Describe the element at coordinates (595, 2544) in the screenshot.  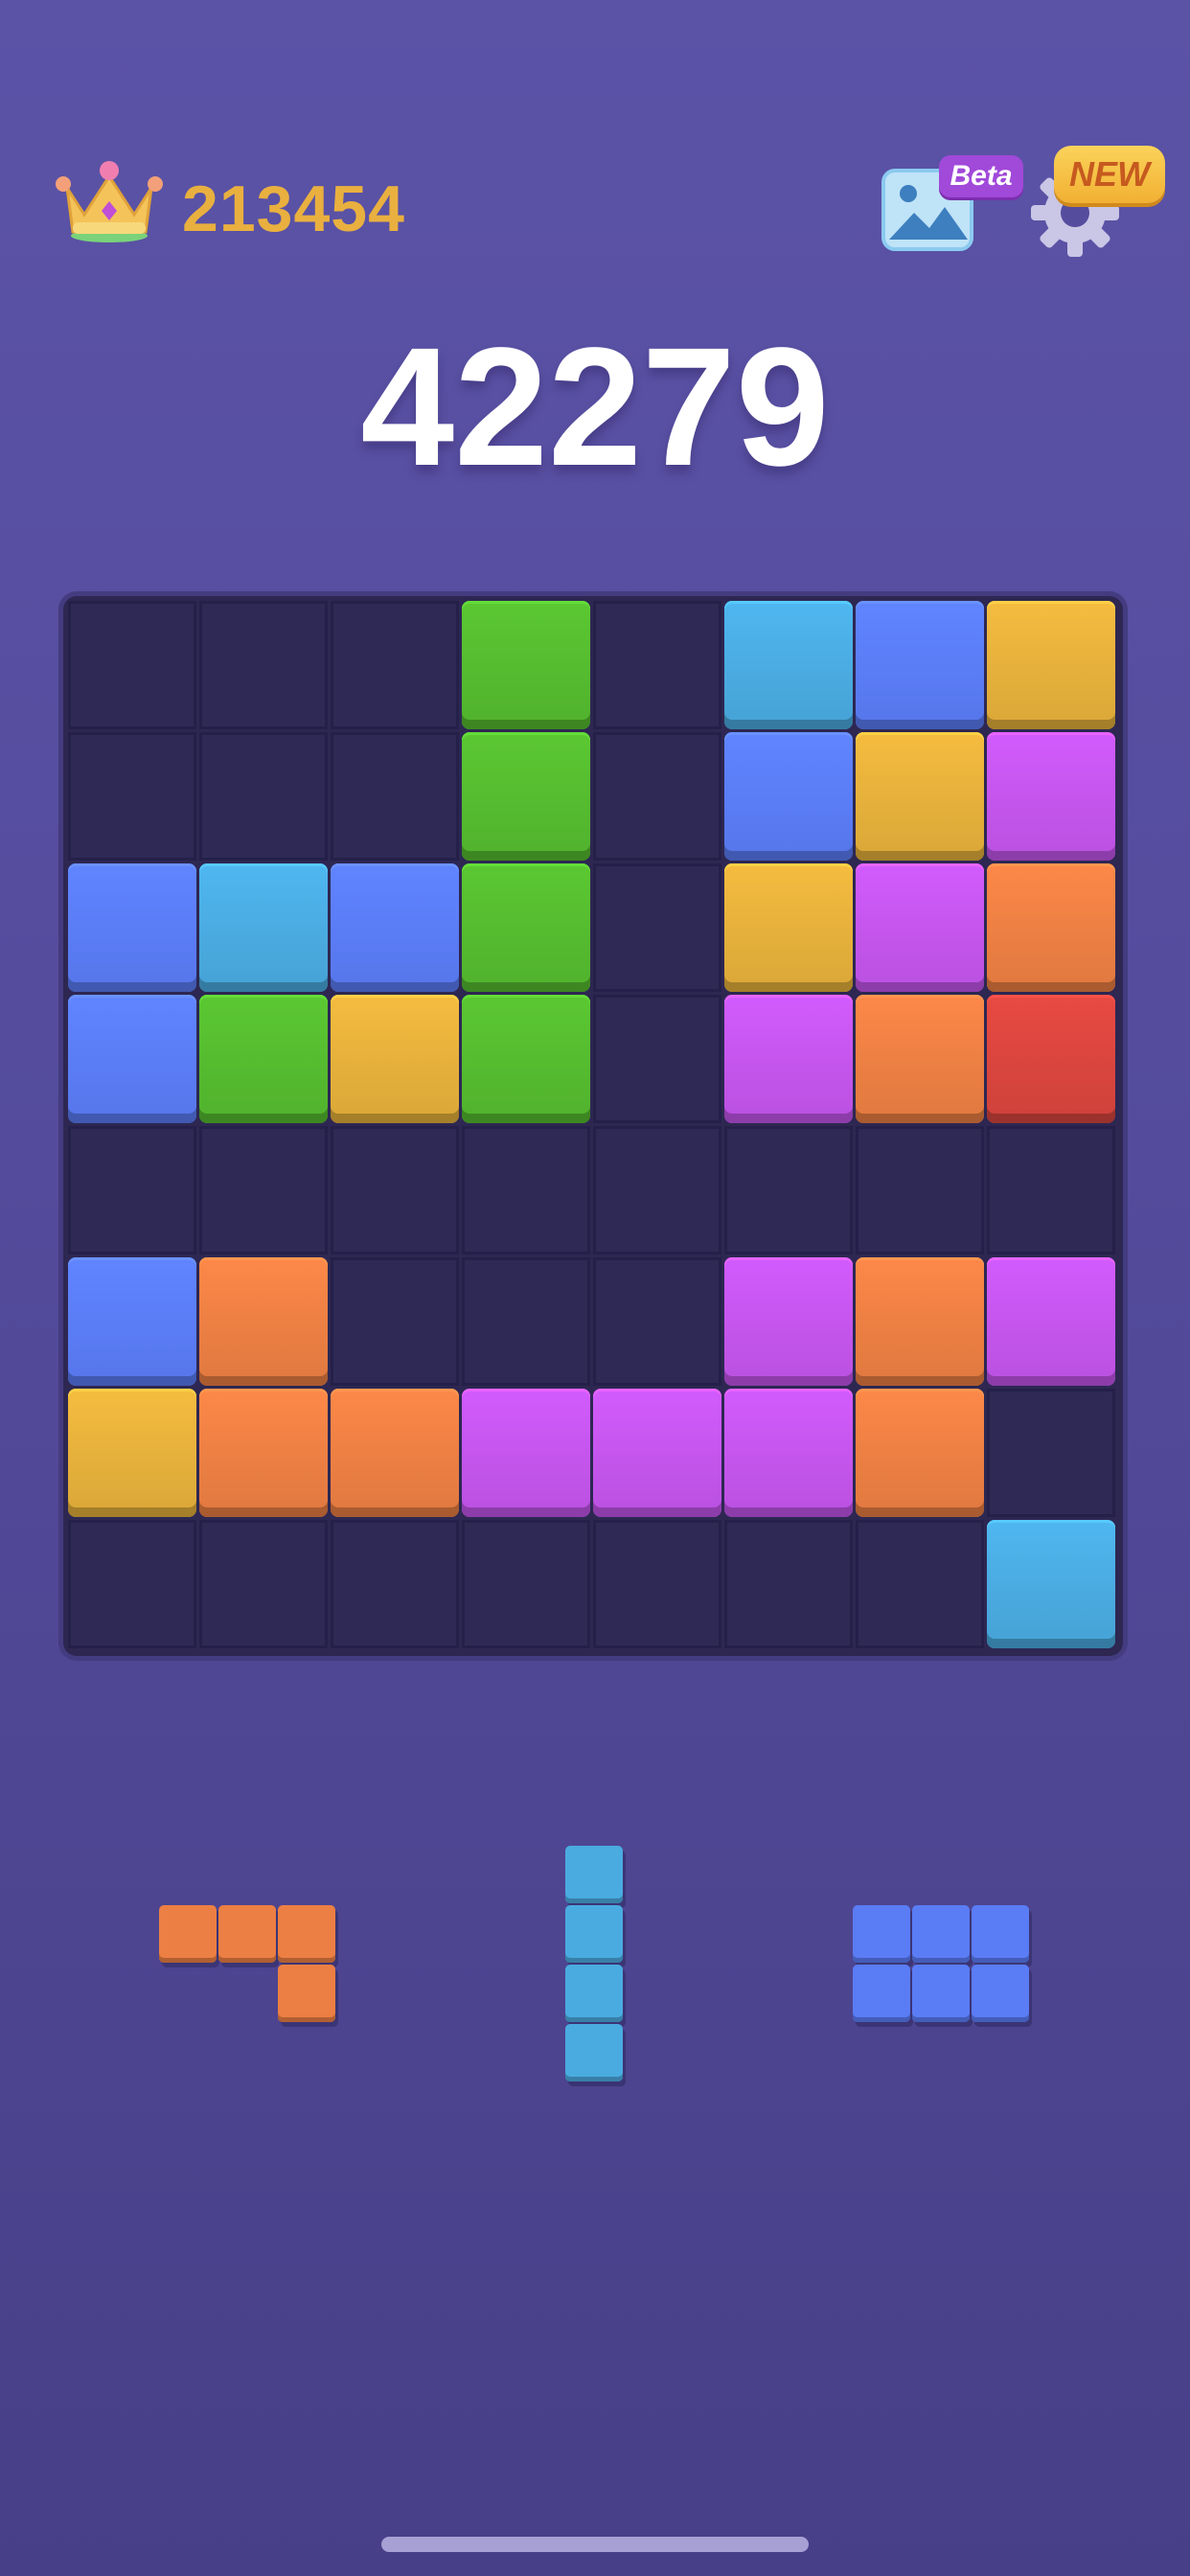
I see `home-indicator` at that location.